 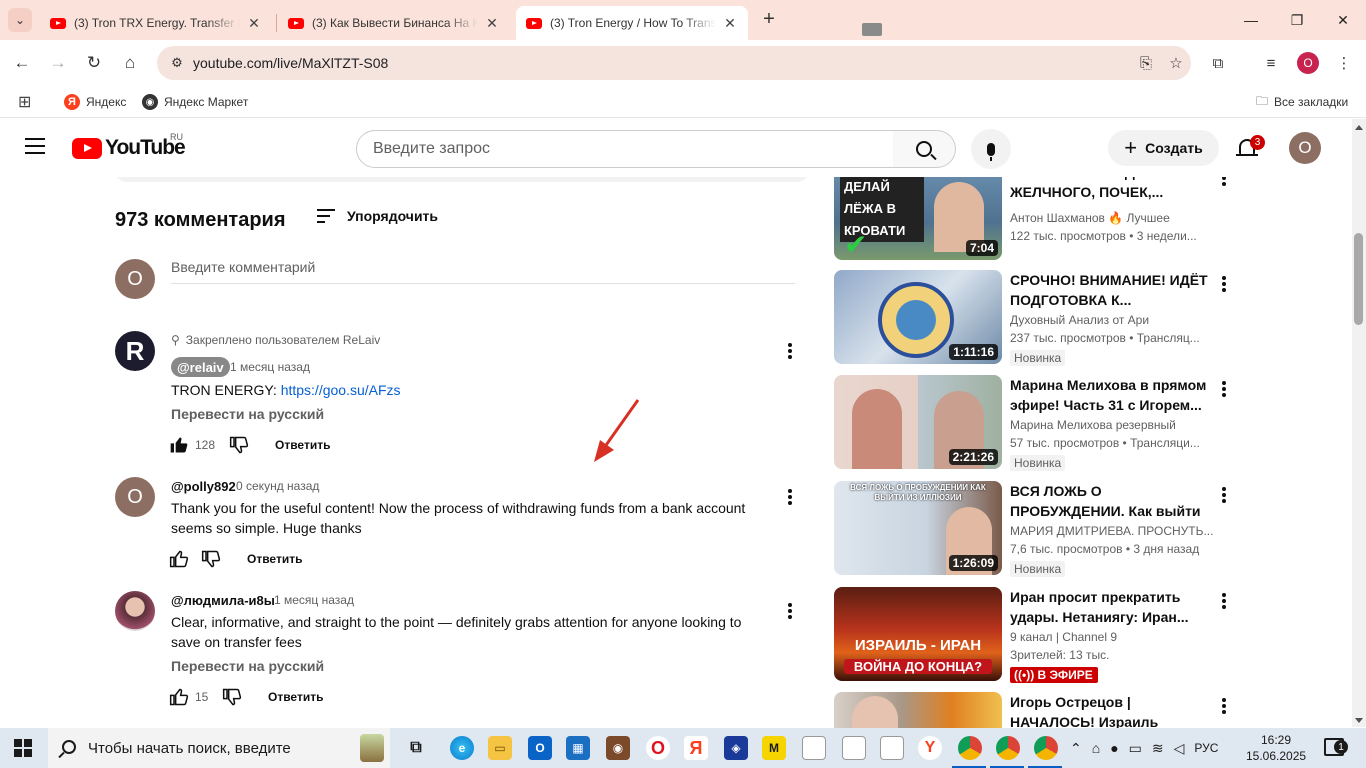 What do you see at coordinates (203, 486) in the screenshot?
I see `comment-author: @polly892` at bounding box center [203, 486].